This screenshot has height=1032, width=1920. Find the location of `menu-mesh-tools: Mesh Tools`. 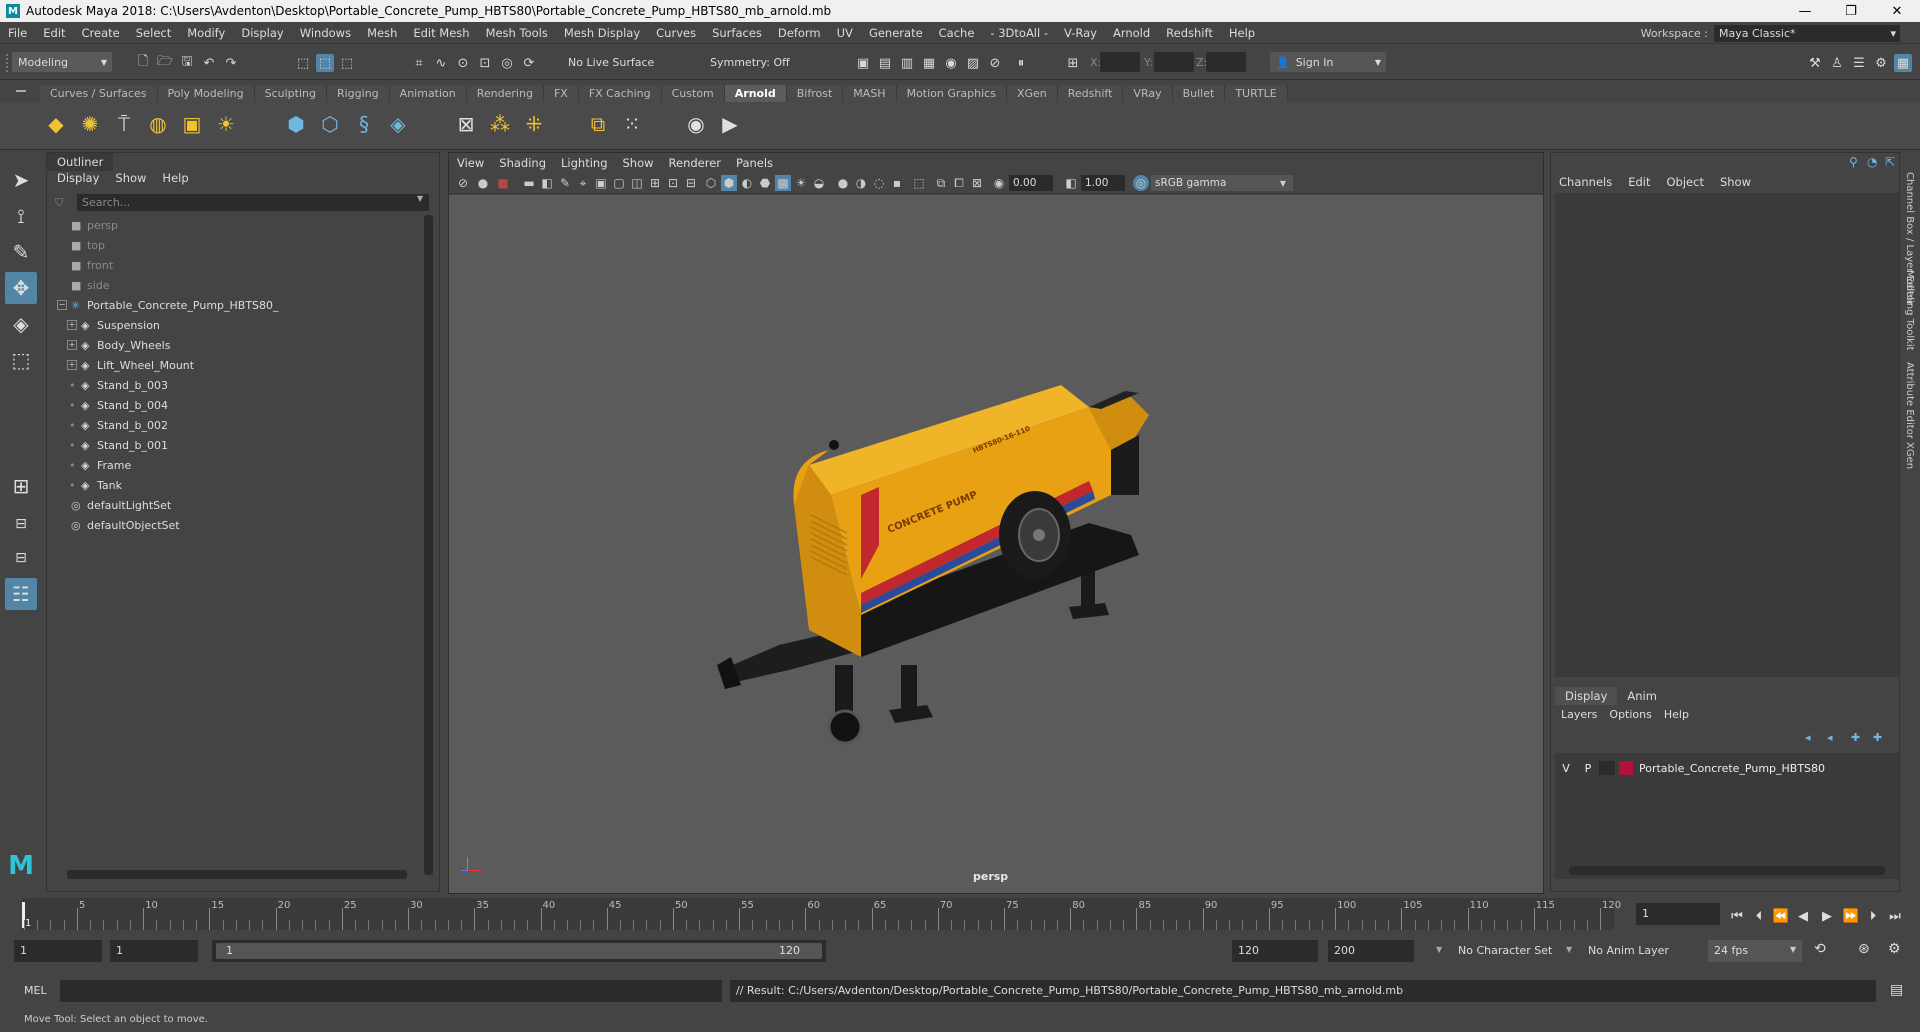

menu-mesh-tools: Mesh Tools is located at coordinates (517, 33).